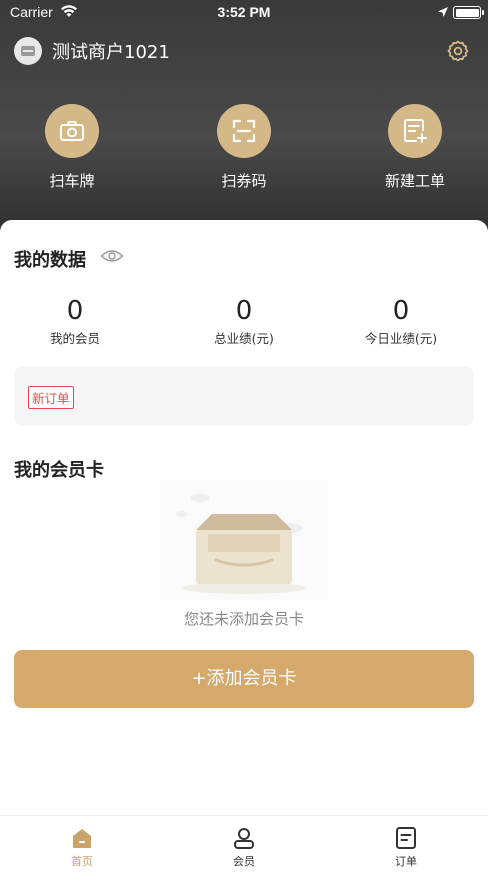 This screenshot has width=488, height=874. What do you see at coordinates (244, 838) in the screenshot?
I see `member-icon` at bounding box center [244, 838].